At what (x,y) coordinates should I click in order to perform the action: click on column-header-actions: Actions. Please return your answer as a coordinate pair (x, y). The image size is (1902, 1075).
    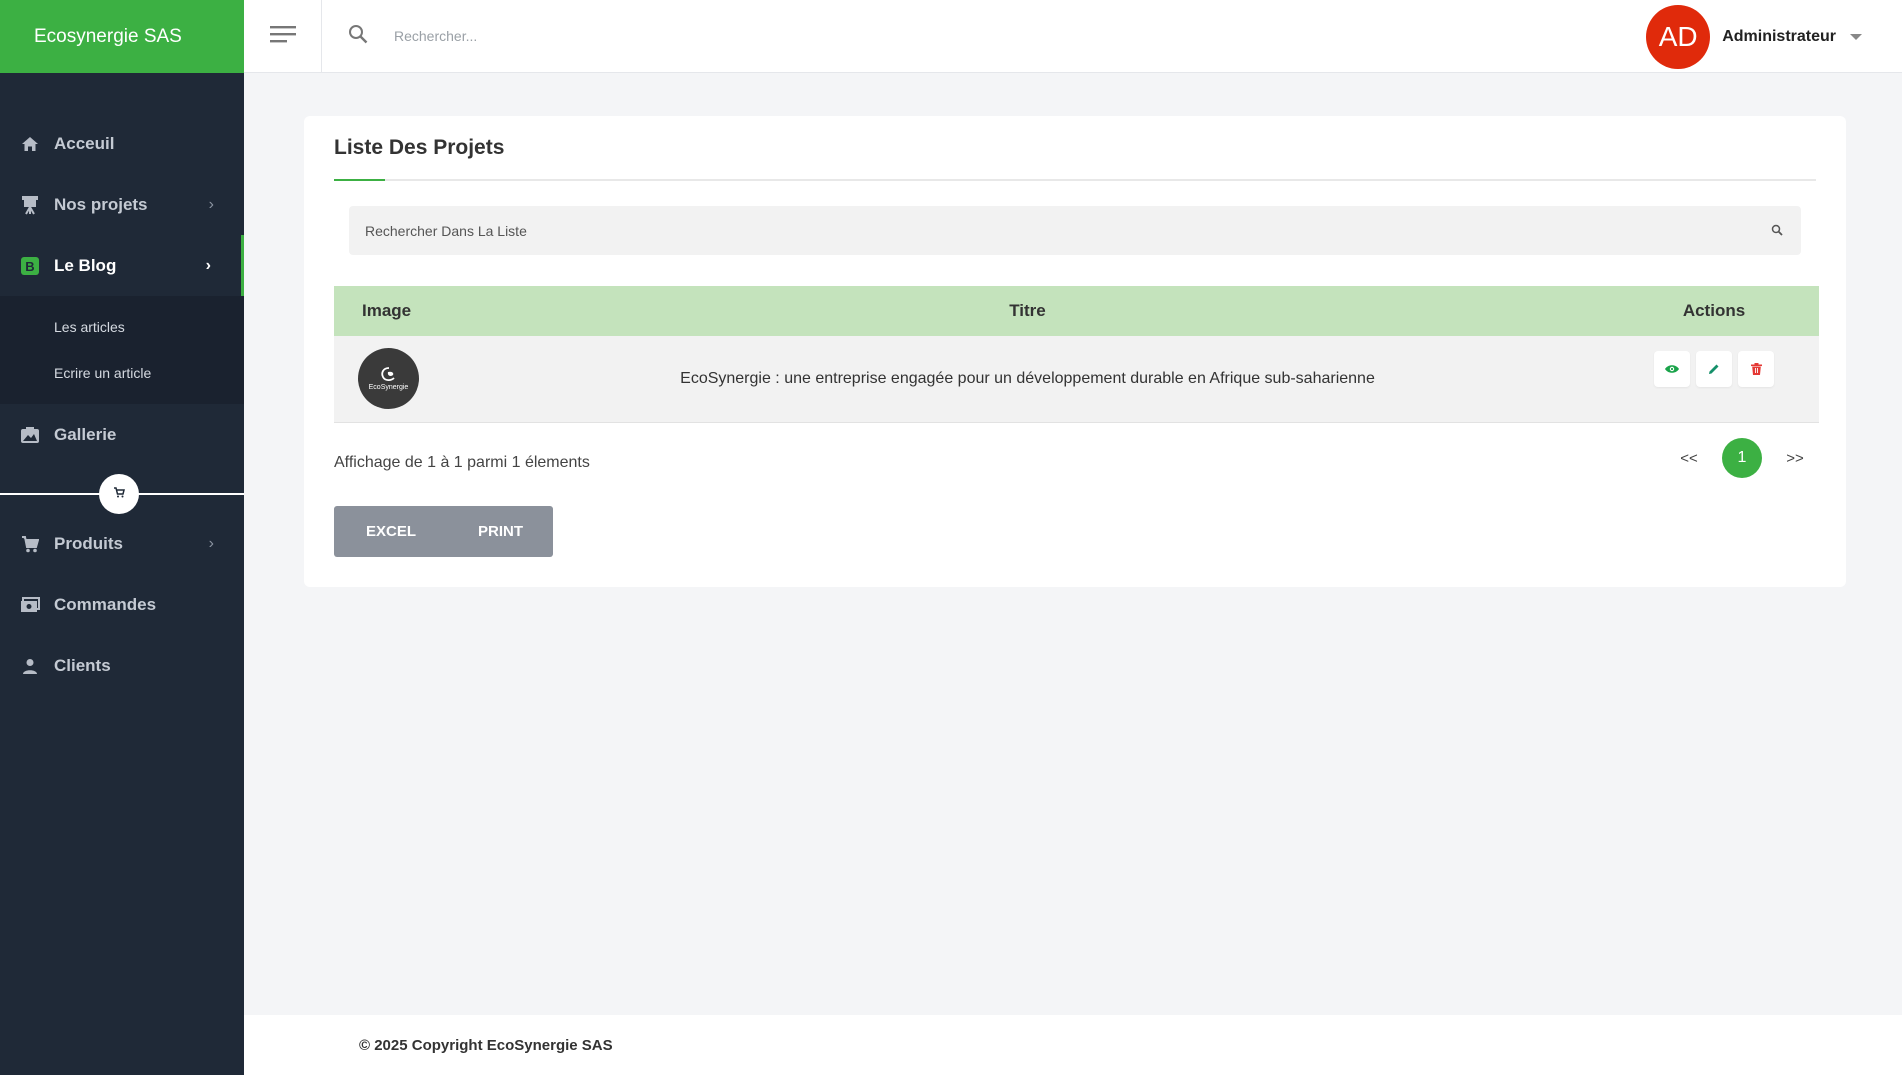
    Looking at the image, I should click on (1714, 310).